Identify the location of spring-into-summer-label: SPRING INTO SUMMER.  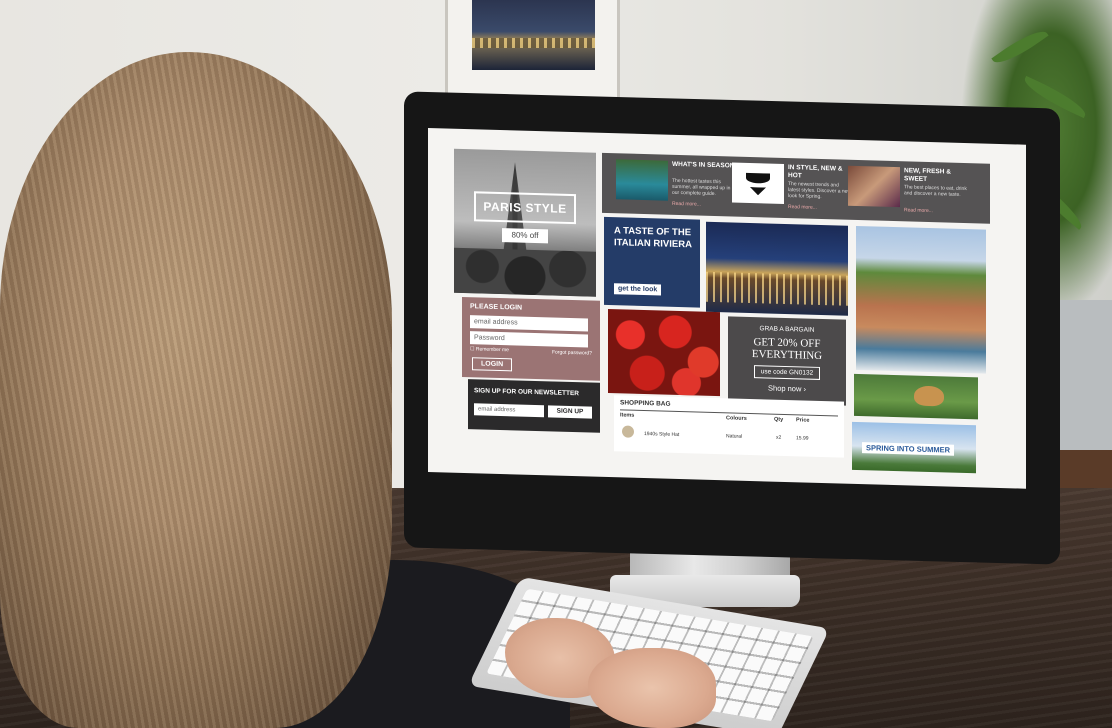
(908, 449).